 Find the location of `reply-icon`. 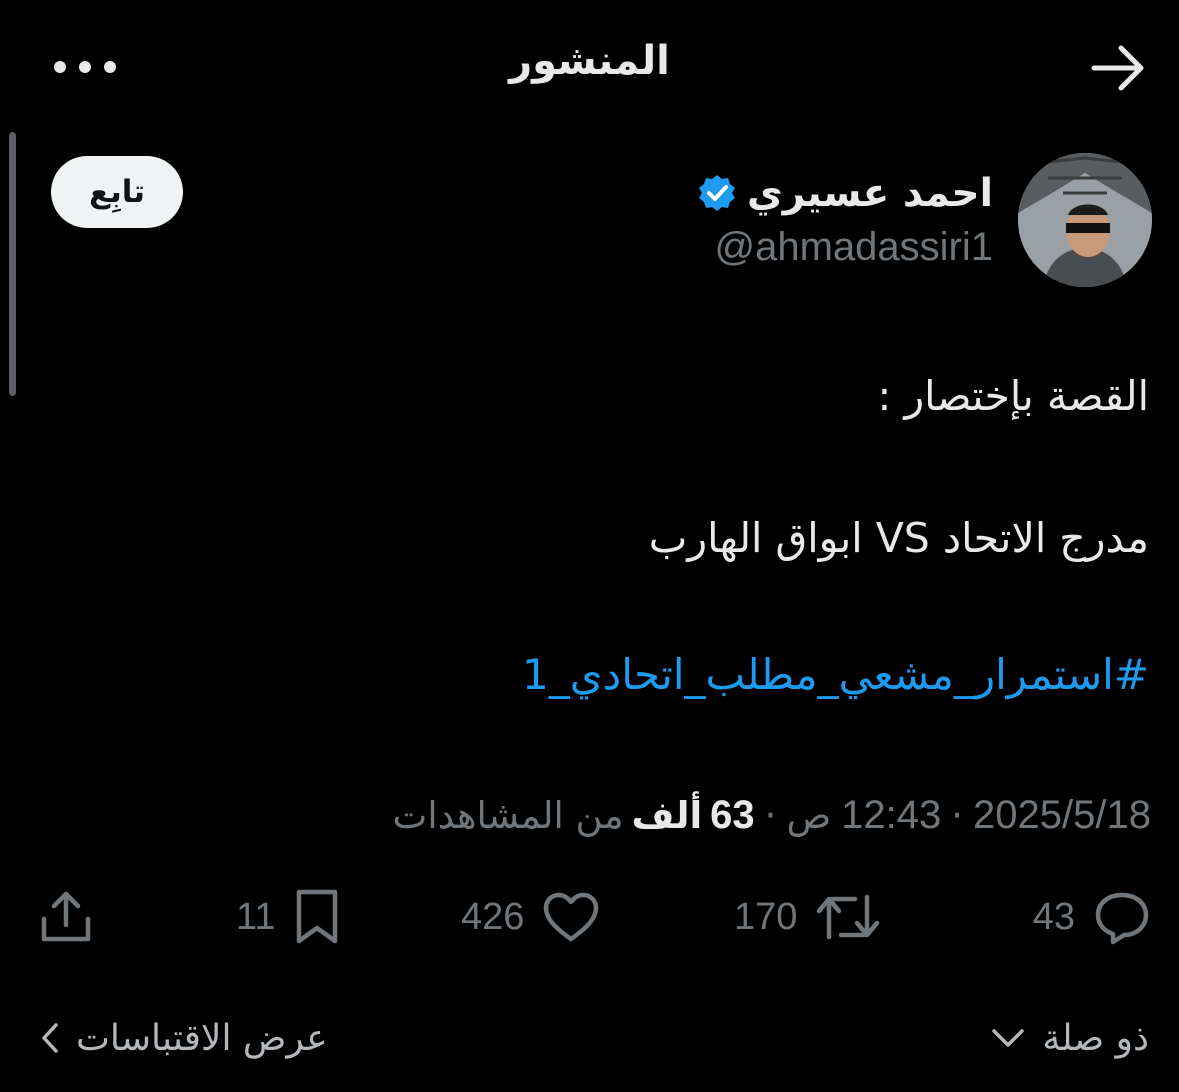

reply-icon is located at coordinates (1122, 918).